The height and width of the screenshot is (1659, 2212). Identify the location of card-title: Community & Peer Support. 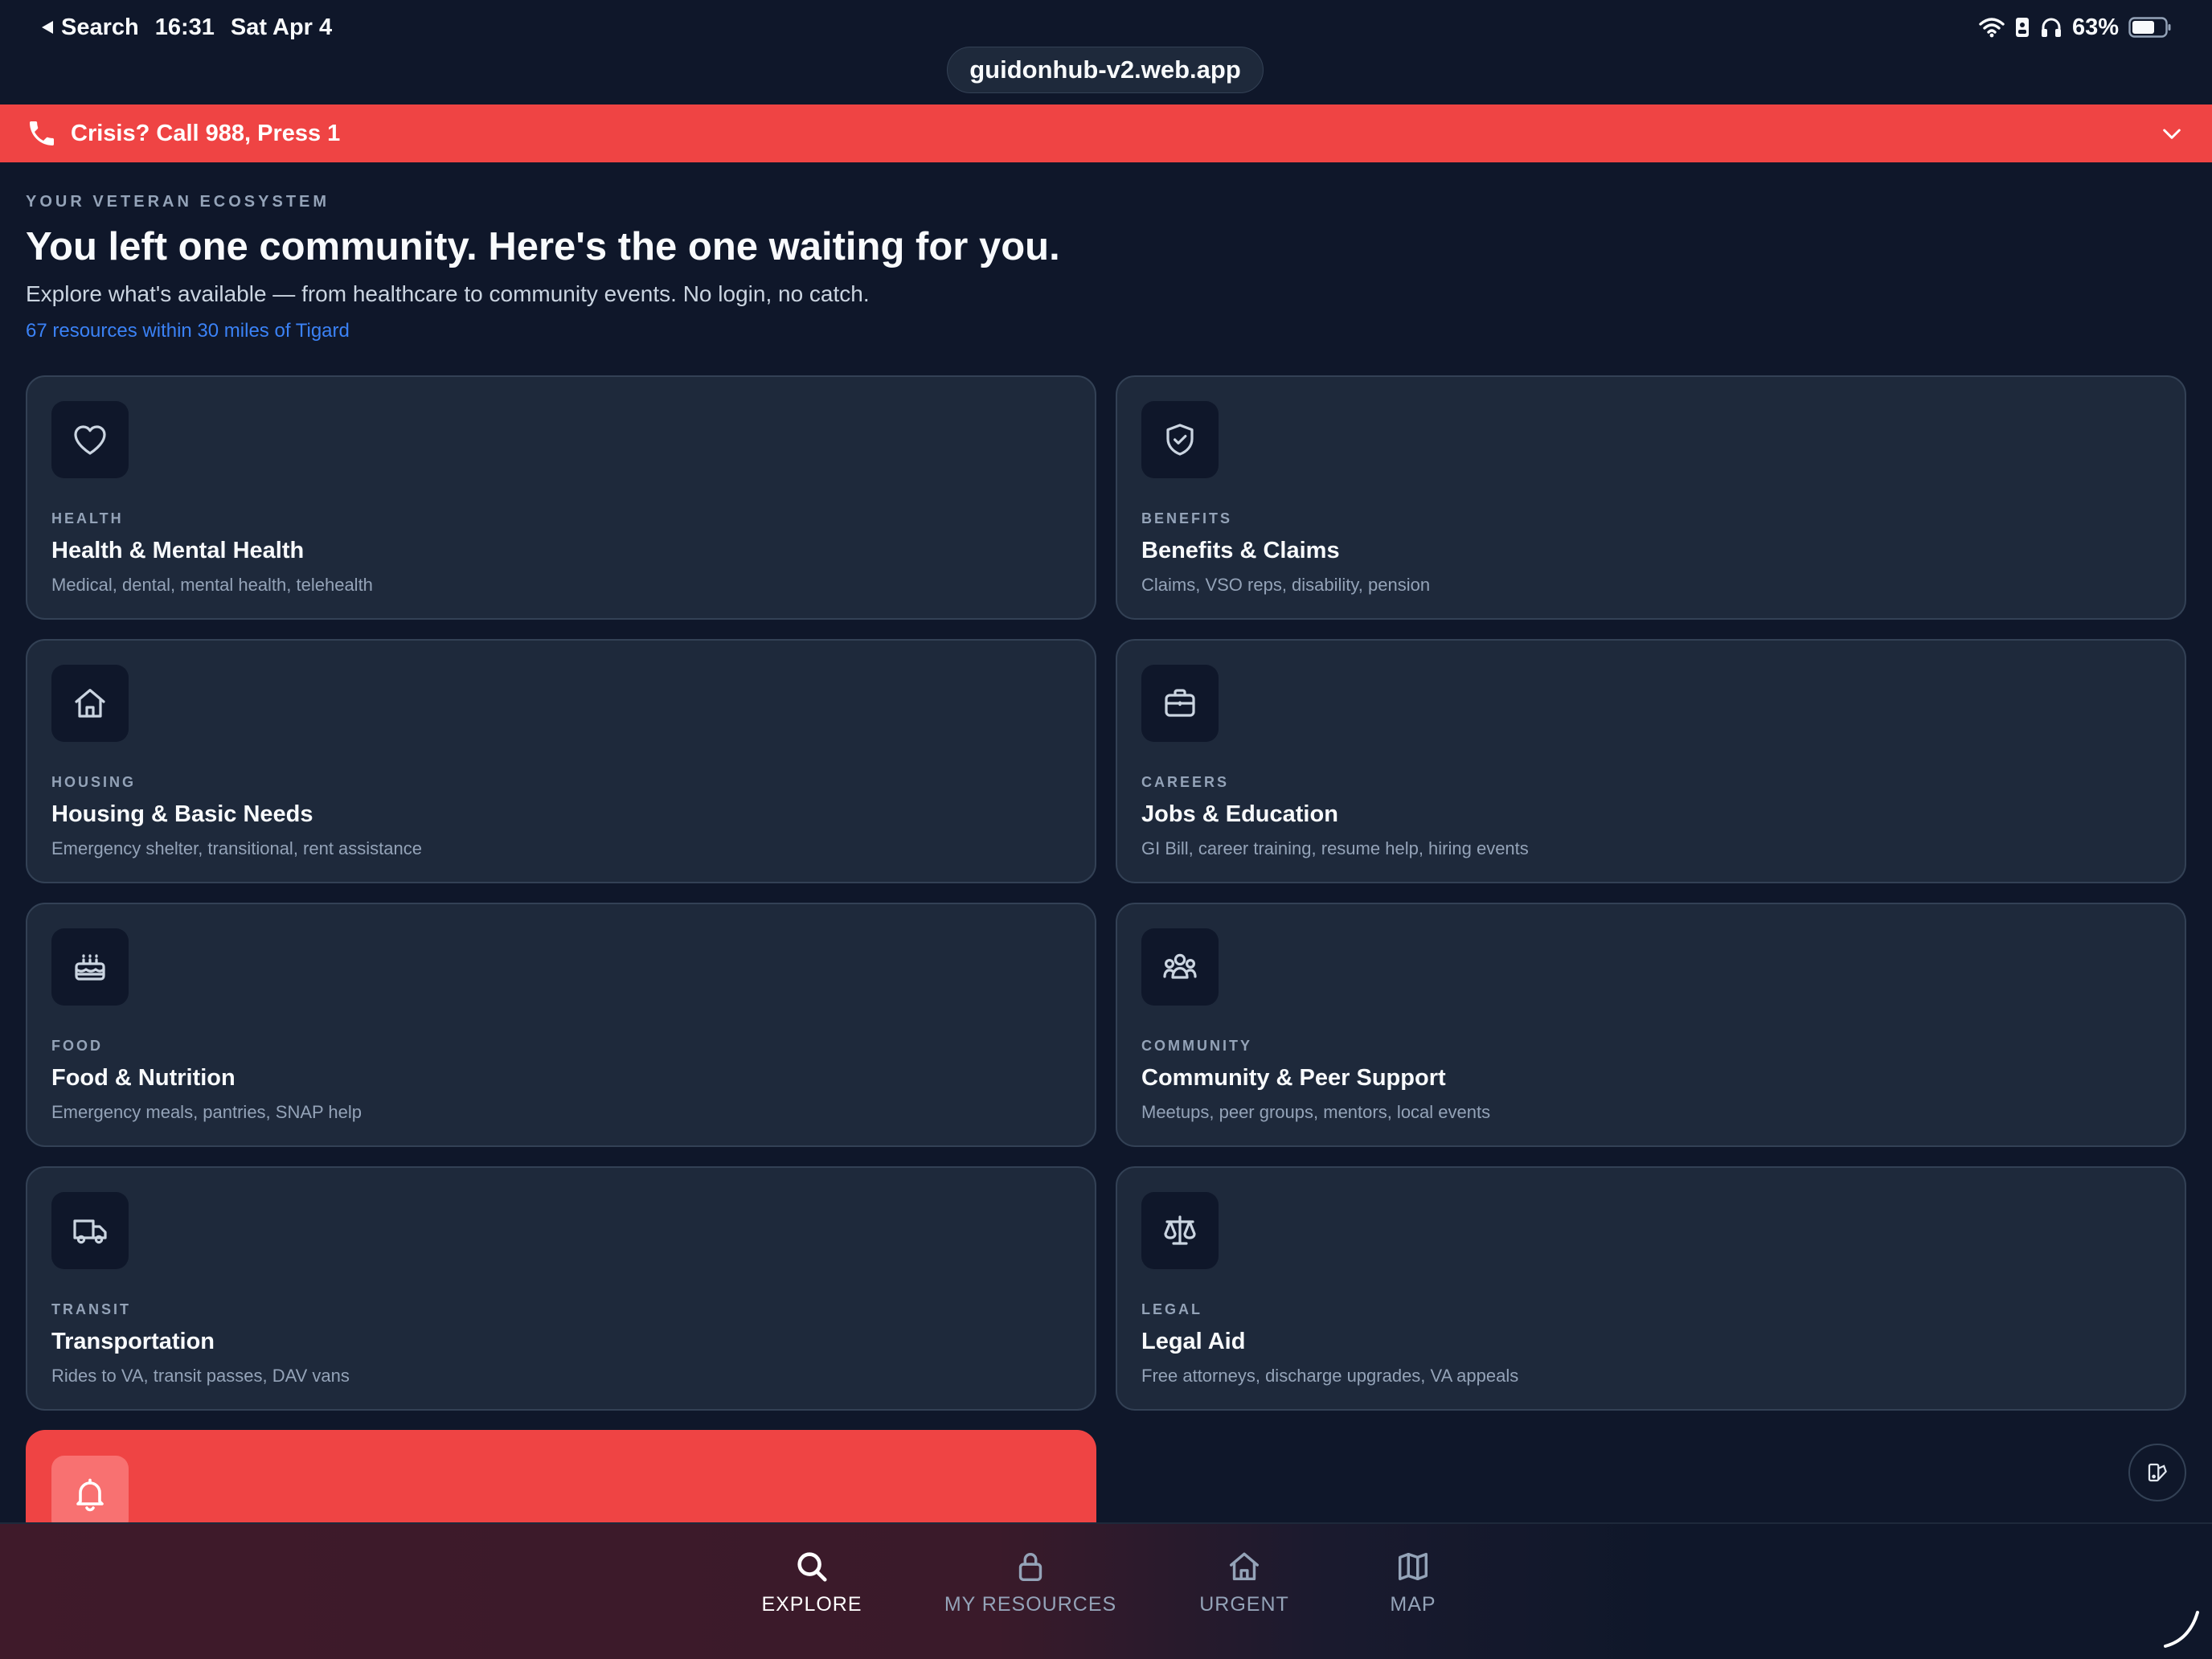
(1293, 1078).